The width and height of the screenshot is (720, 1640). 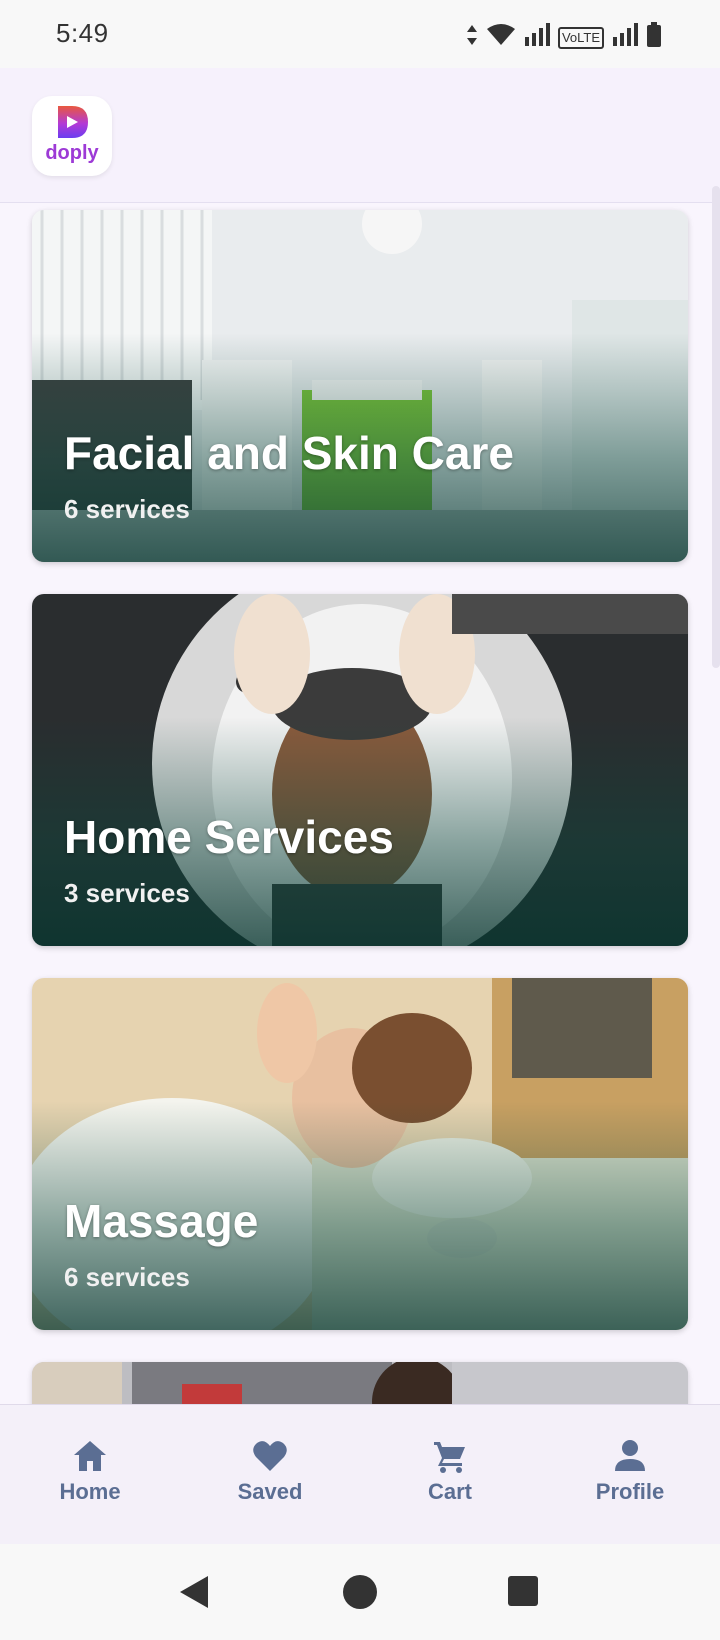 What do you see at coordinates (161, 1221) in the screenshot?
I see `category-title: Massage` at bounding box center [161, 1221].